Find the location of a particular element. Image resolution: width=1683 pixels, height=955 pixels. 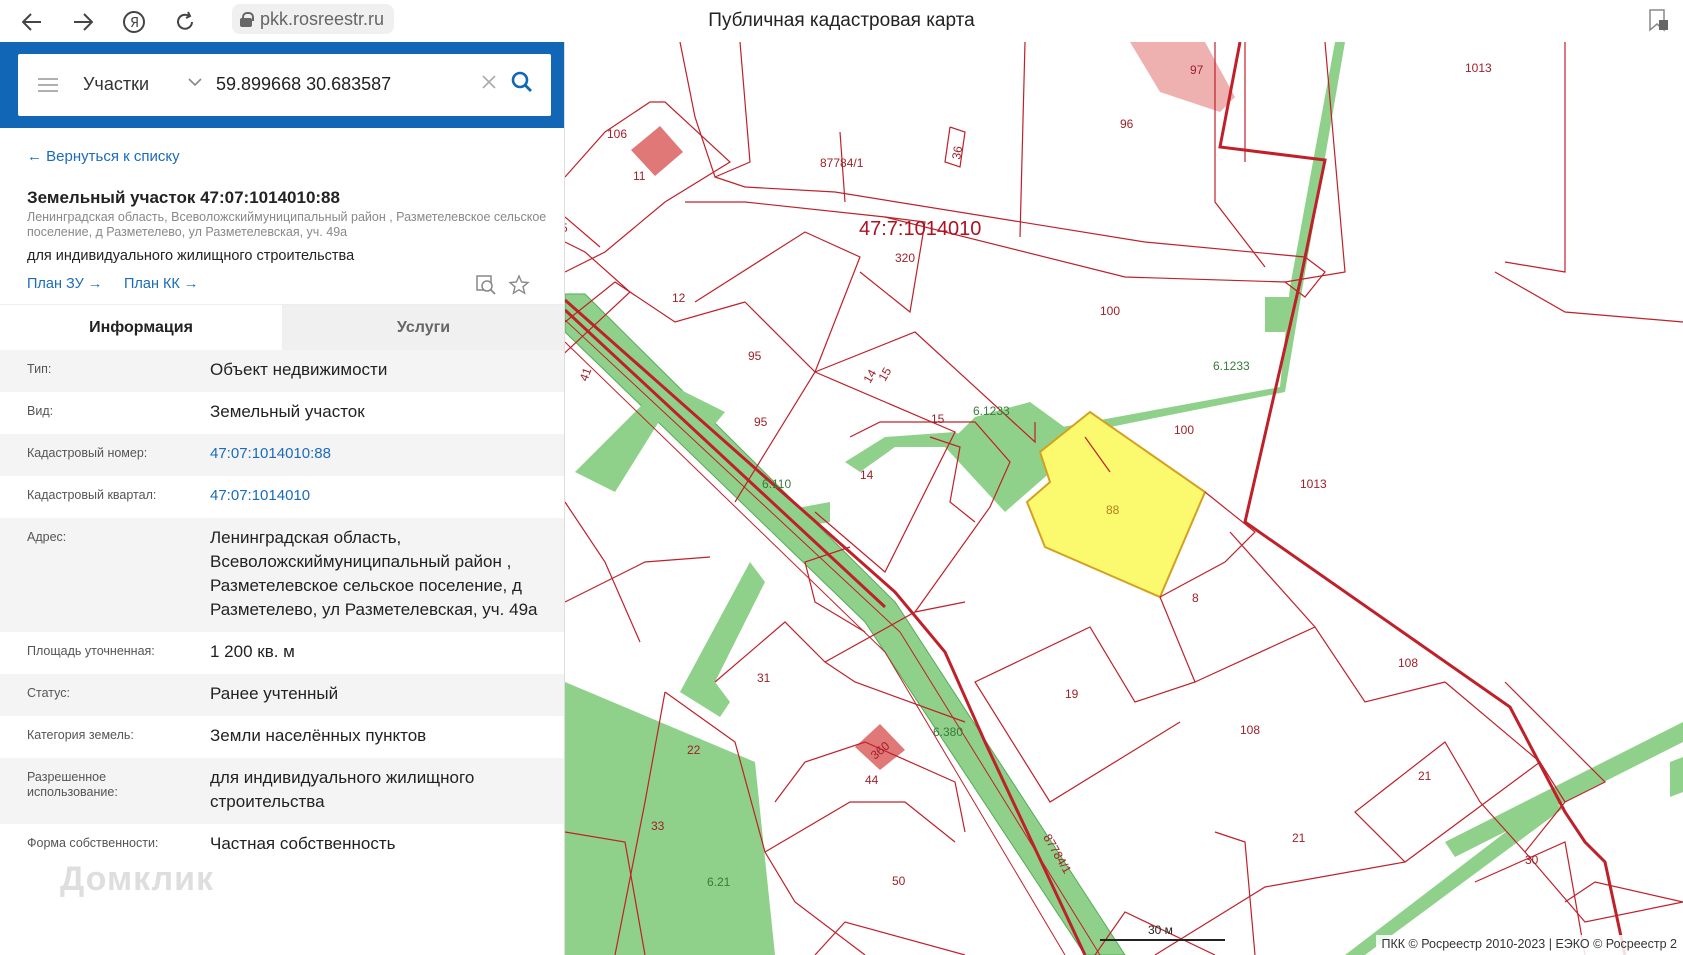

info-tabs: Информация Услуги is located at coordinates (282, 327).